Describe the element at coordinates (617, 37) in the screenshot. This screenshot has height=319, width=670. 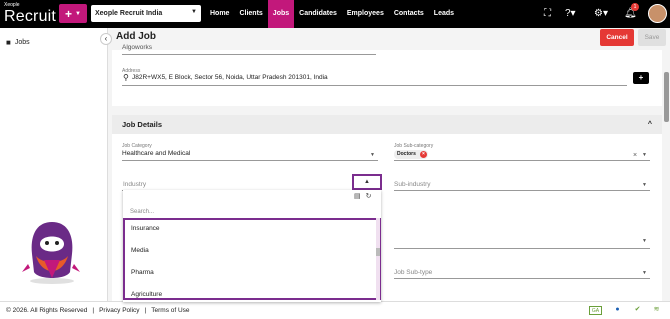
I see `cancel-button: Cancel` at that location.